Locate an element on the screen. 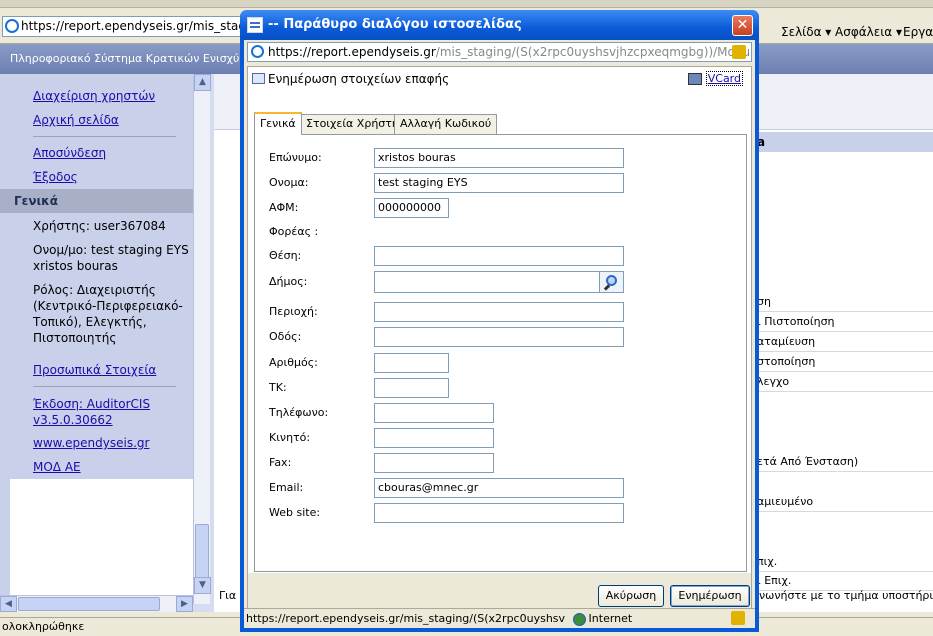 This screenshot has height=636, width=933. table-row: αταμίευση is located at coordinates (843, 342).